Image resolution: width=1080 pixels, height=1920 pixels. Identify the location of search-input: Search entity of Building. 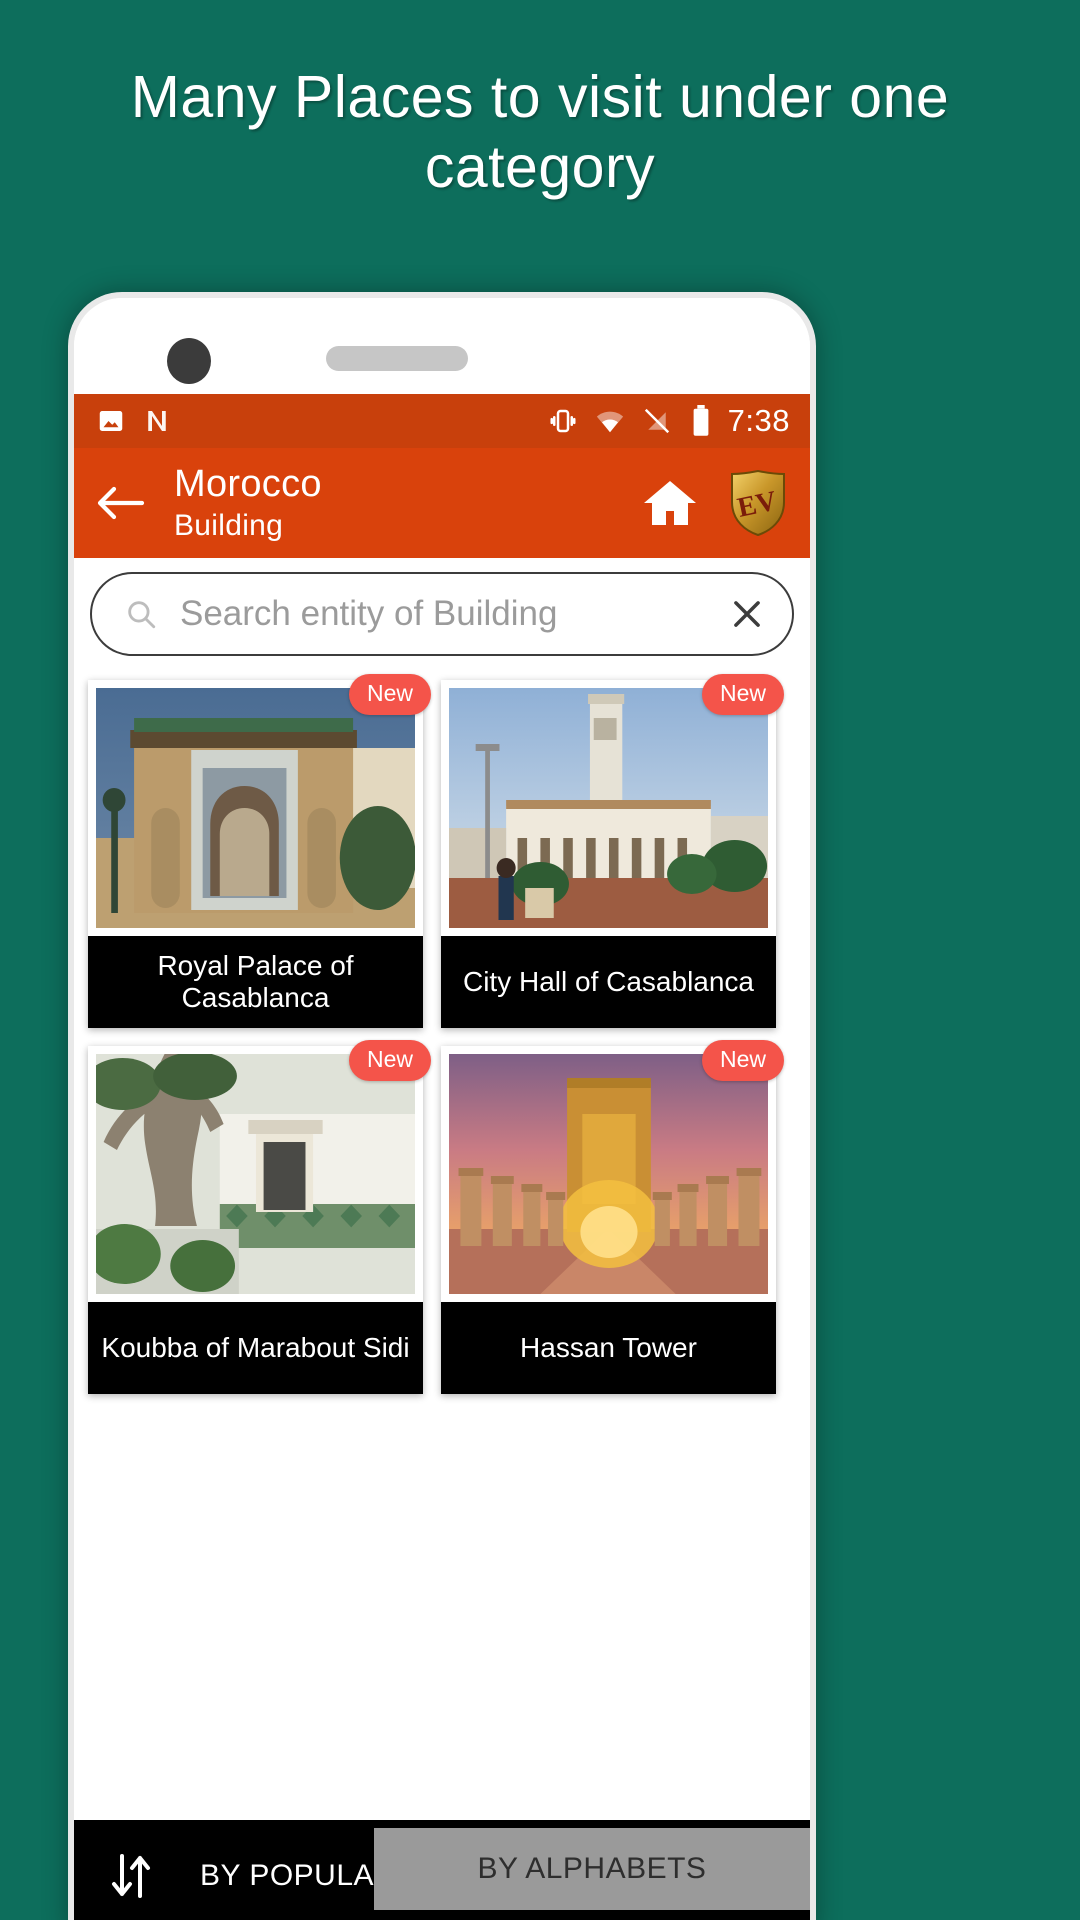
(442, 614).